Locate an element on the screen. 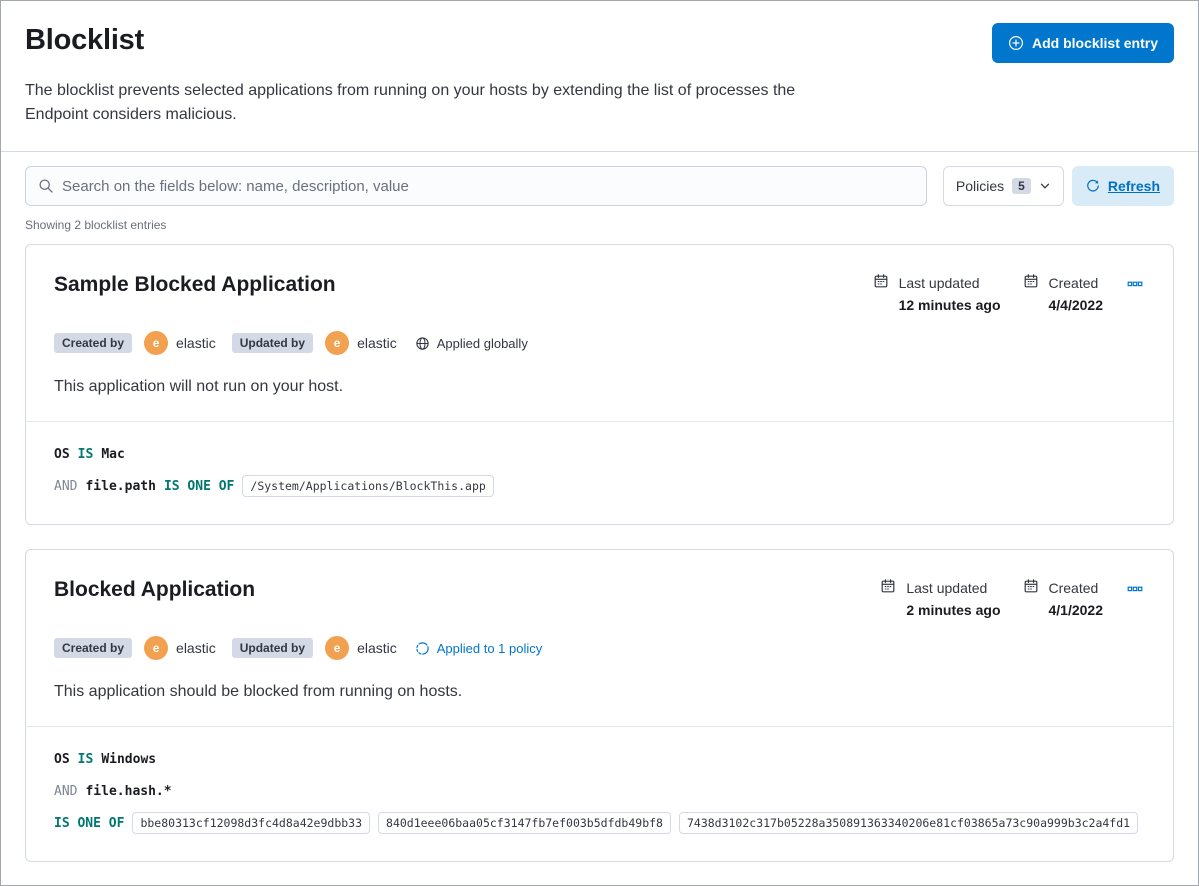  plus-circle-icon is located at coordinates (1016, 43).